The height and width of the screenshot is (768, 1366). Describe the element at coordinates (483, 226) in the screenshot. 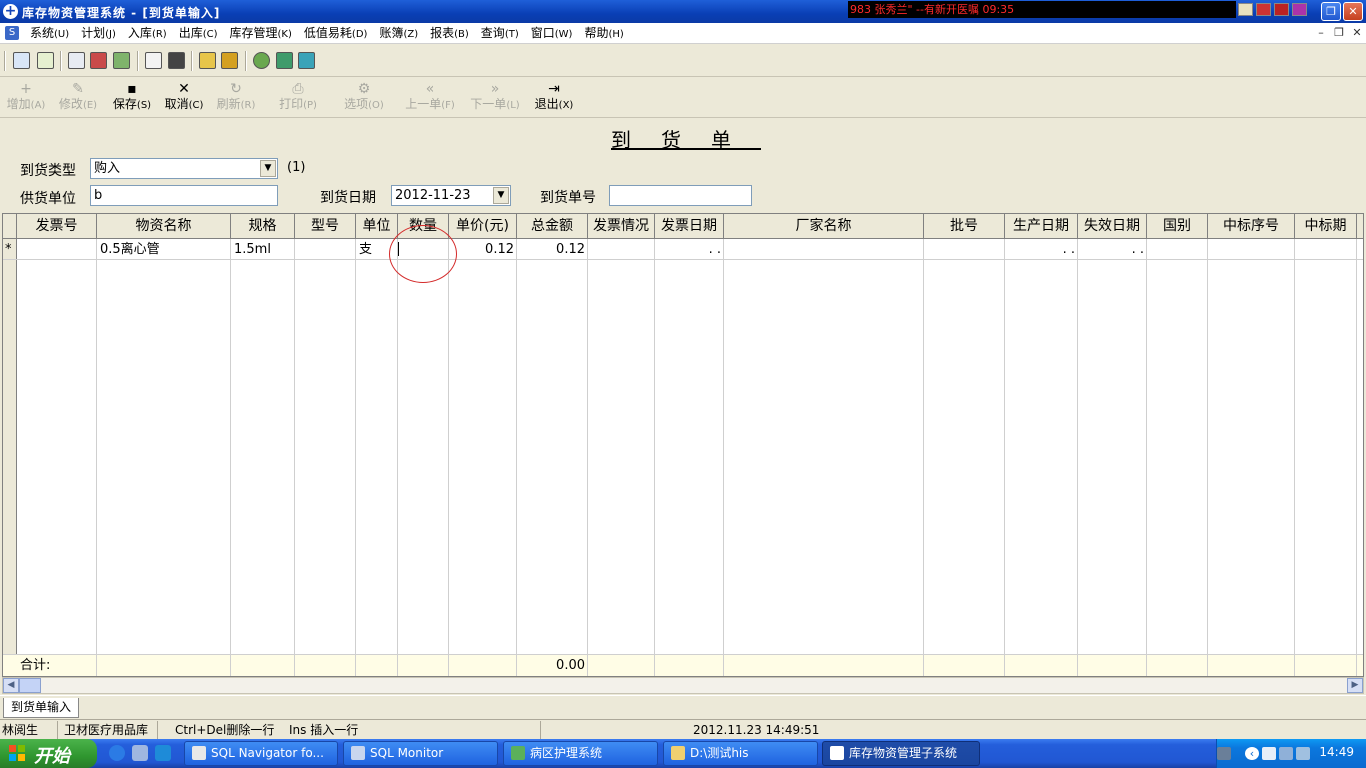

I see `column-header: 单价(元)` at that location.